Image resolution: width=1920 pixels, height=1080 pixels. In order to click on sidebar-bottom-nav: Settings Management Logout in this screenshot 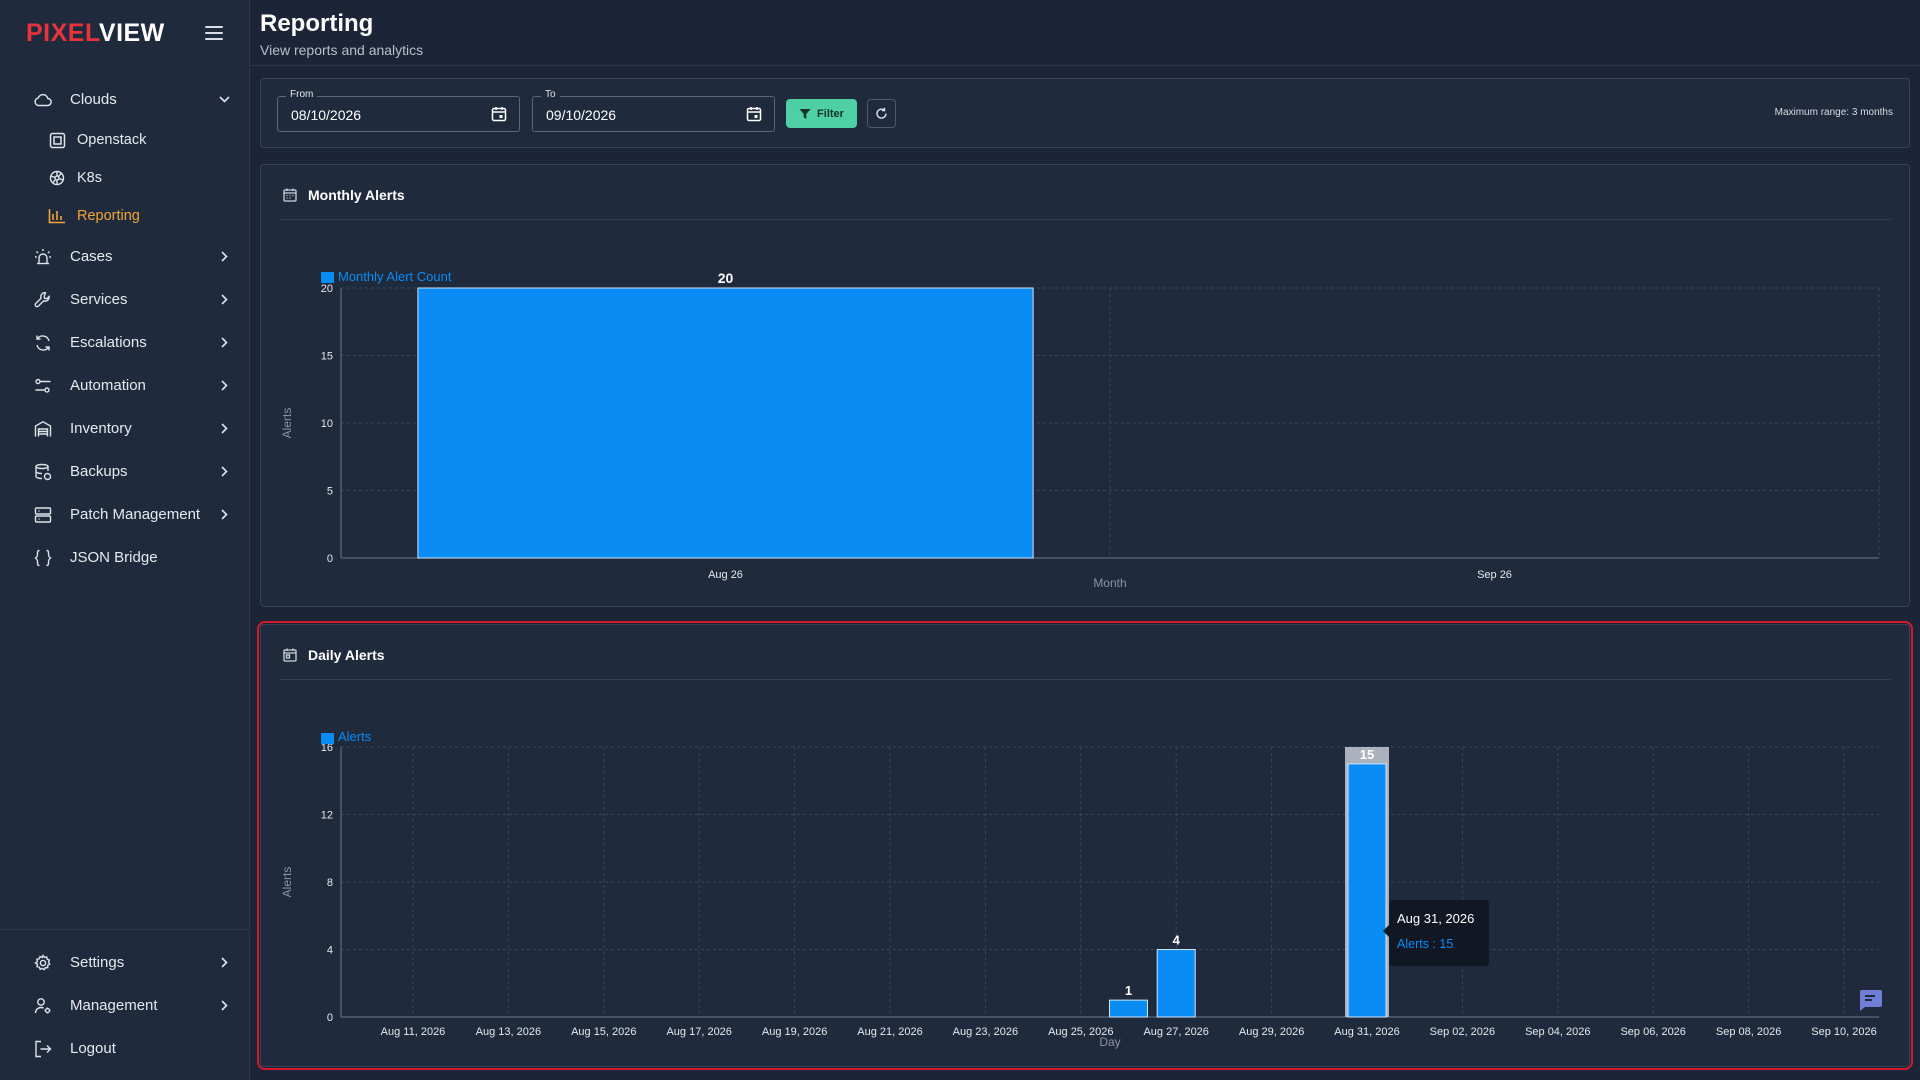, I will do `click(125, 1005)`.